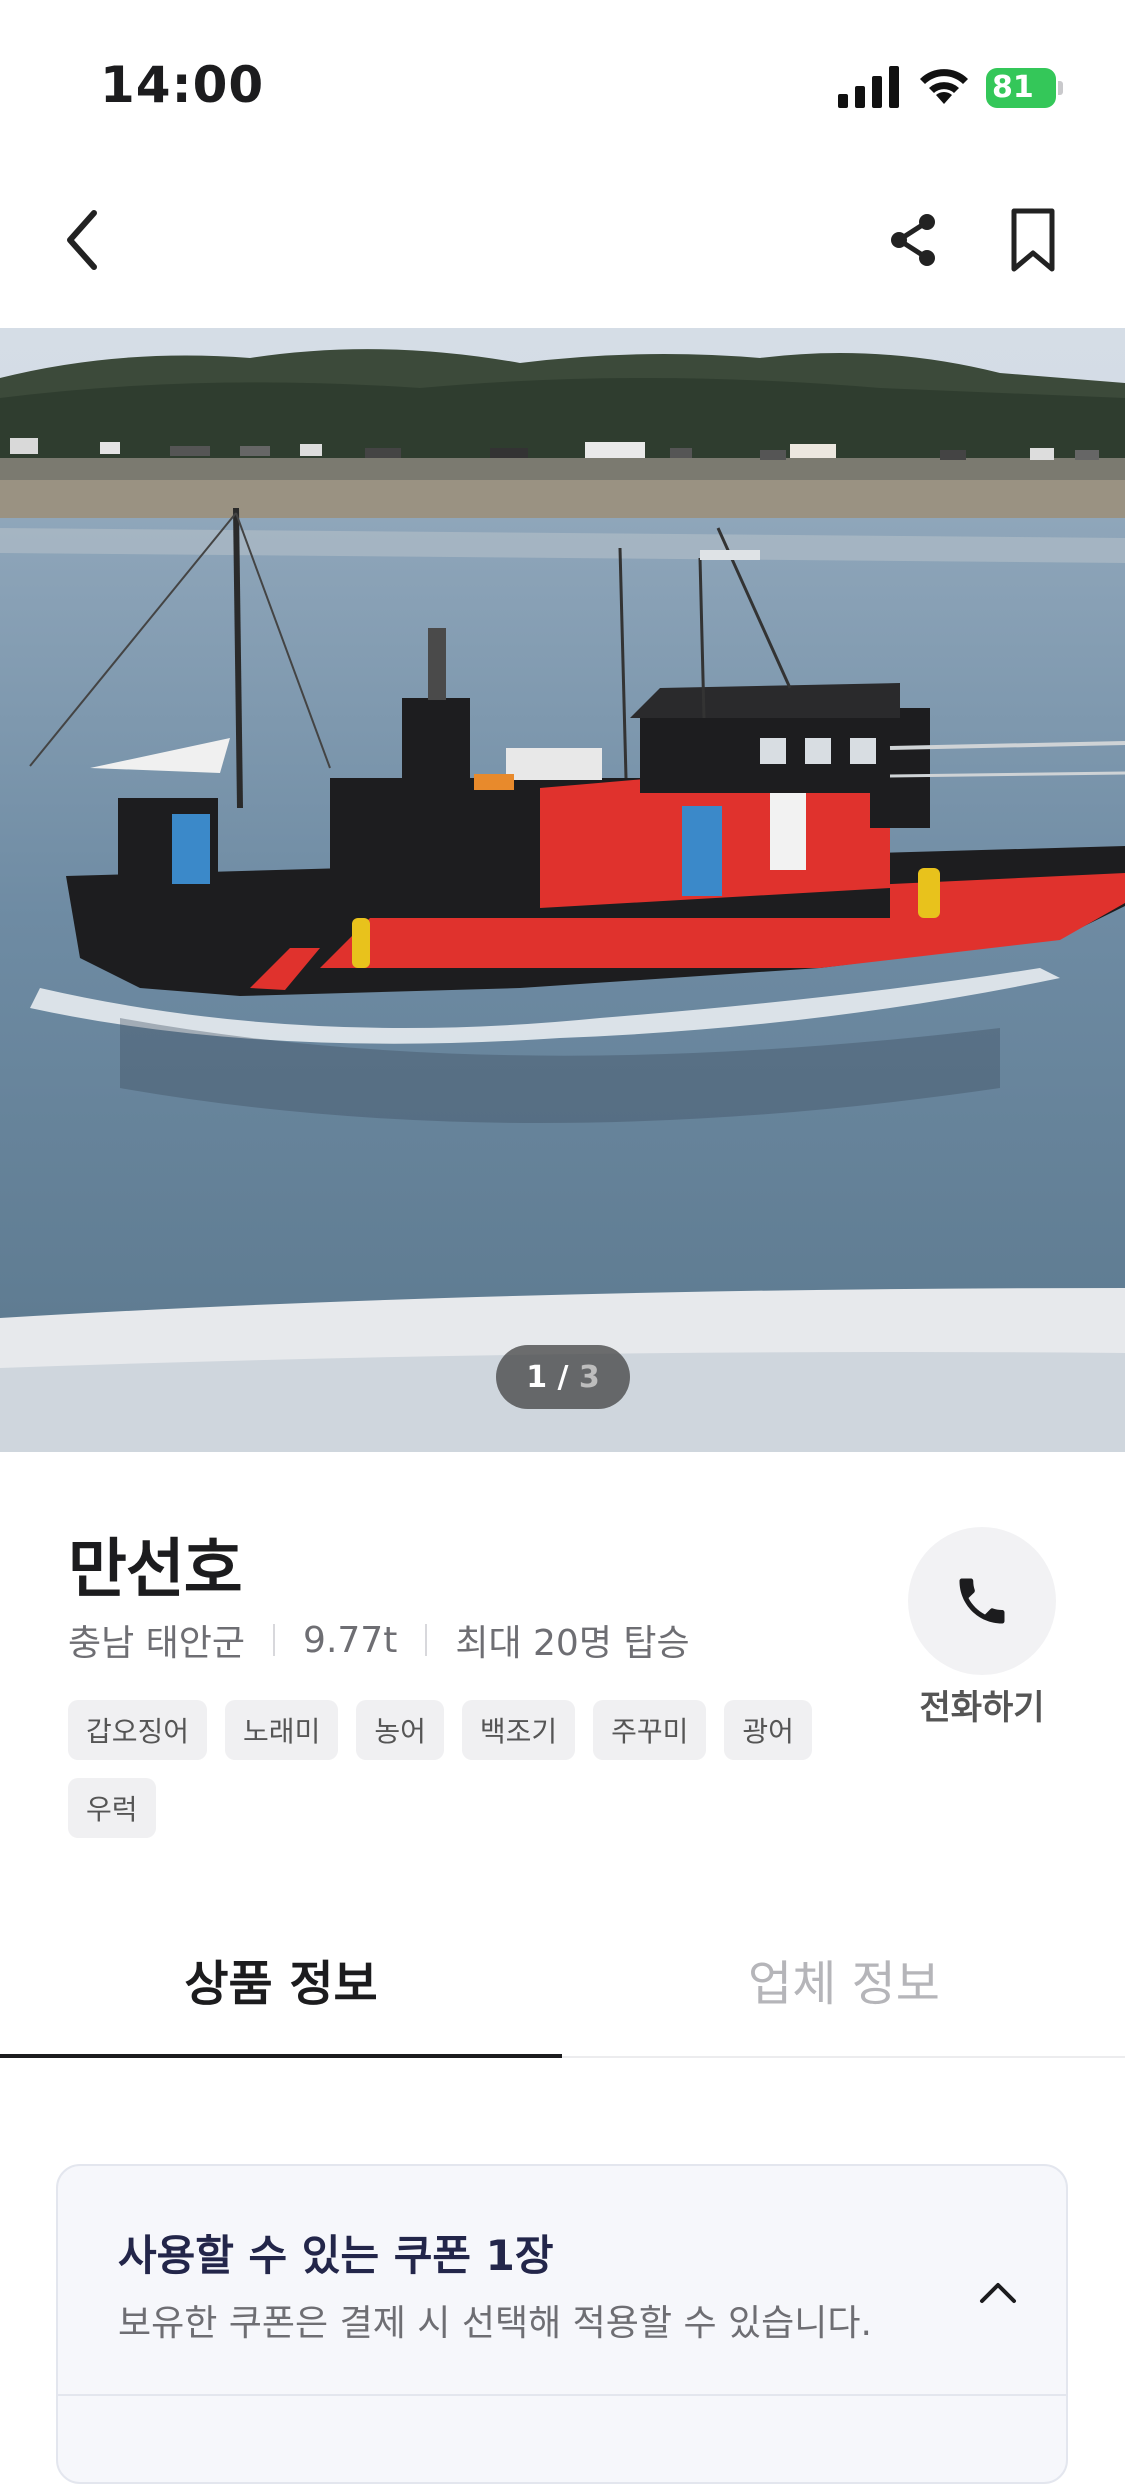 Image resolution: width=1125 pixels, height=2484 pixels. Describe the element at coordinates (944, 86) in the screenshot. I see `wifi-icon` at that location.